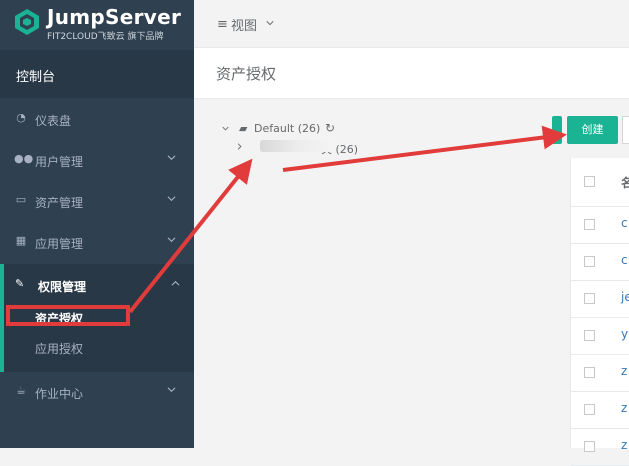  Describe the element at coordinates (625, 334) in the screenshot. I see `row-name-link: yl` at that location.